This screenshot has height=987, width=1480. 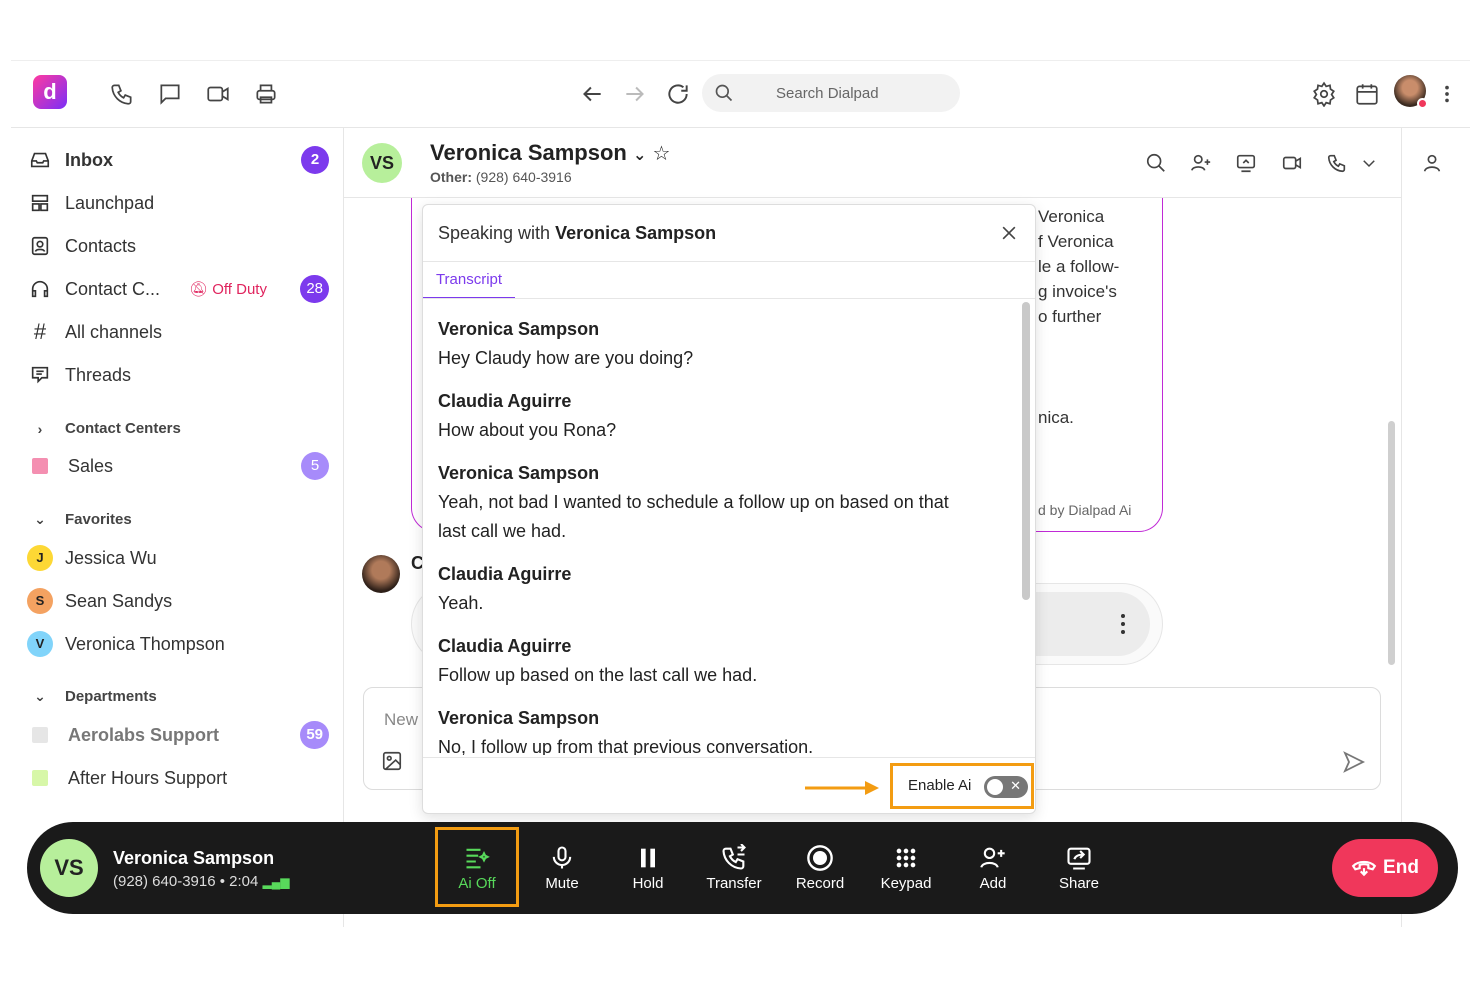 I want to click on caller-avatar: VS, so click(x=69, y=868).